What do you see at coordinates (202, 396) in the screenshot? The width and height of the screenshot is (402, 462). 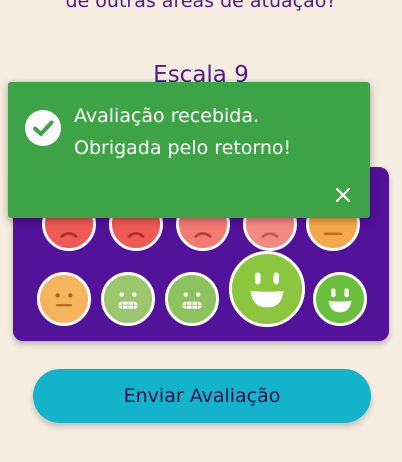 I see `submit-rating-button: Enviar Avaliação` at bounding box center [202, 396].